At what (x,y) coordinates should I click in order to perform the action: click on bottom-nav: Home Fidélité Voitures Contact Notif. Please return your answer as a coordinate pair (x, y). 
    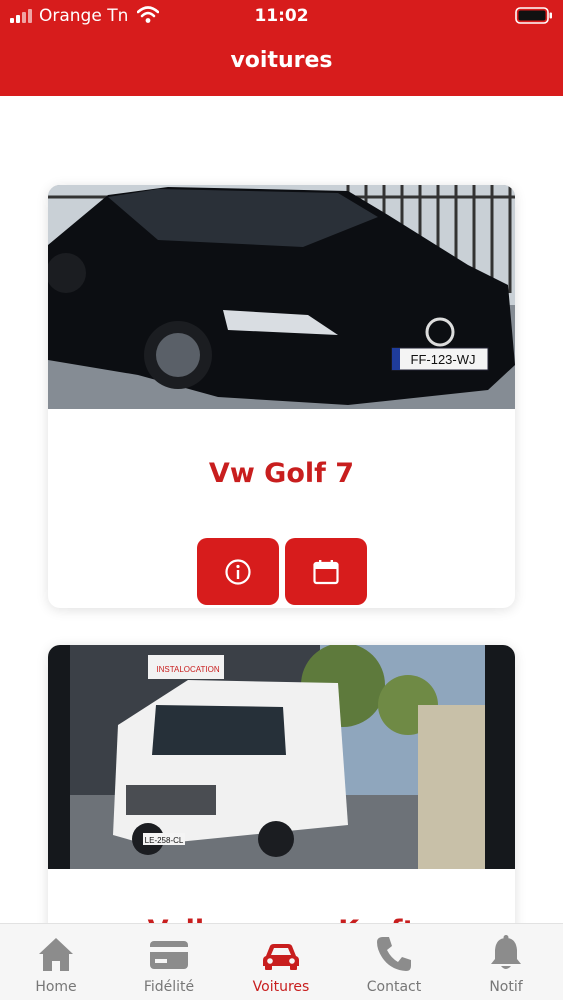
    Looking at the image, I should click on (281, 961).